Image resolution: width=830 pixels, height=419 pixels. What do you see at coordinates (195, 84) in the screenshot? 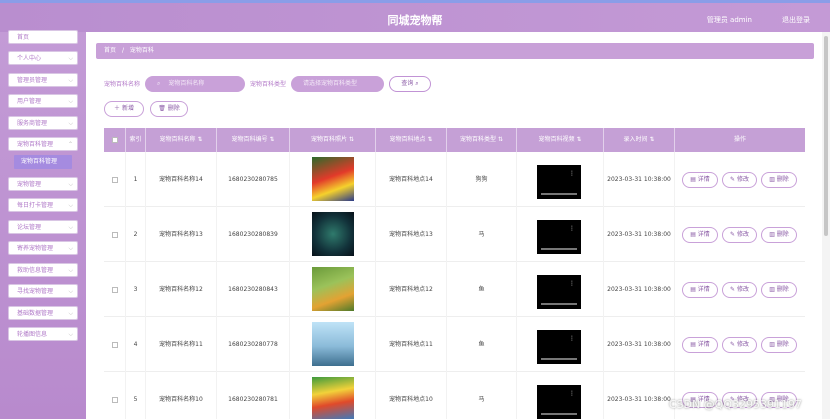
I see `name-filter-input: ⌕ 宠物百科名称` at bounding box center [195, 84].